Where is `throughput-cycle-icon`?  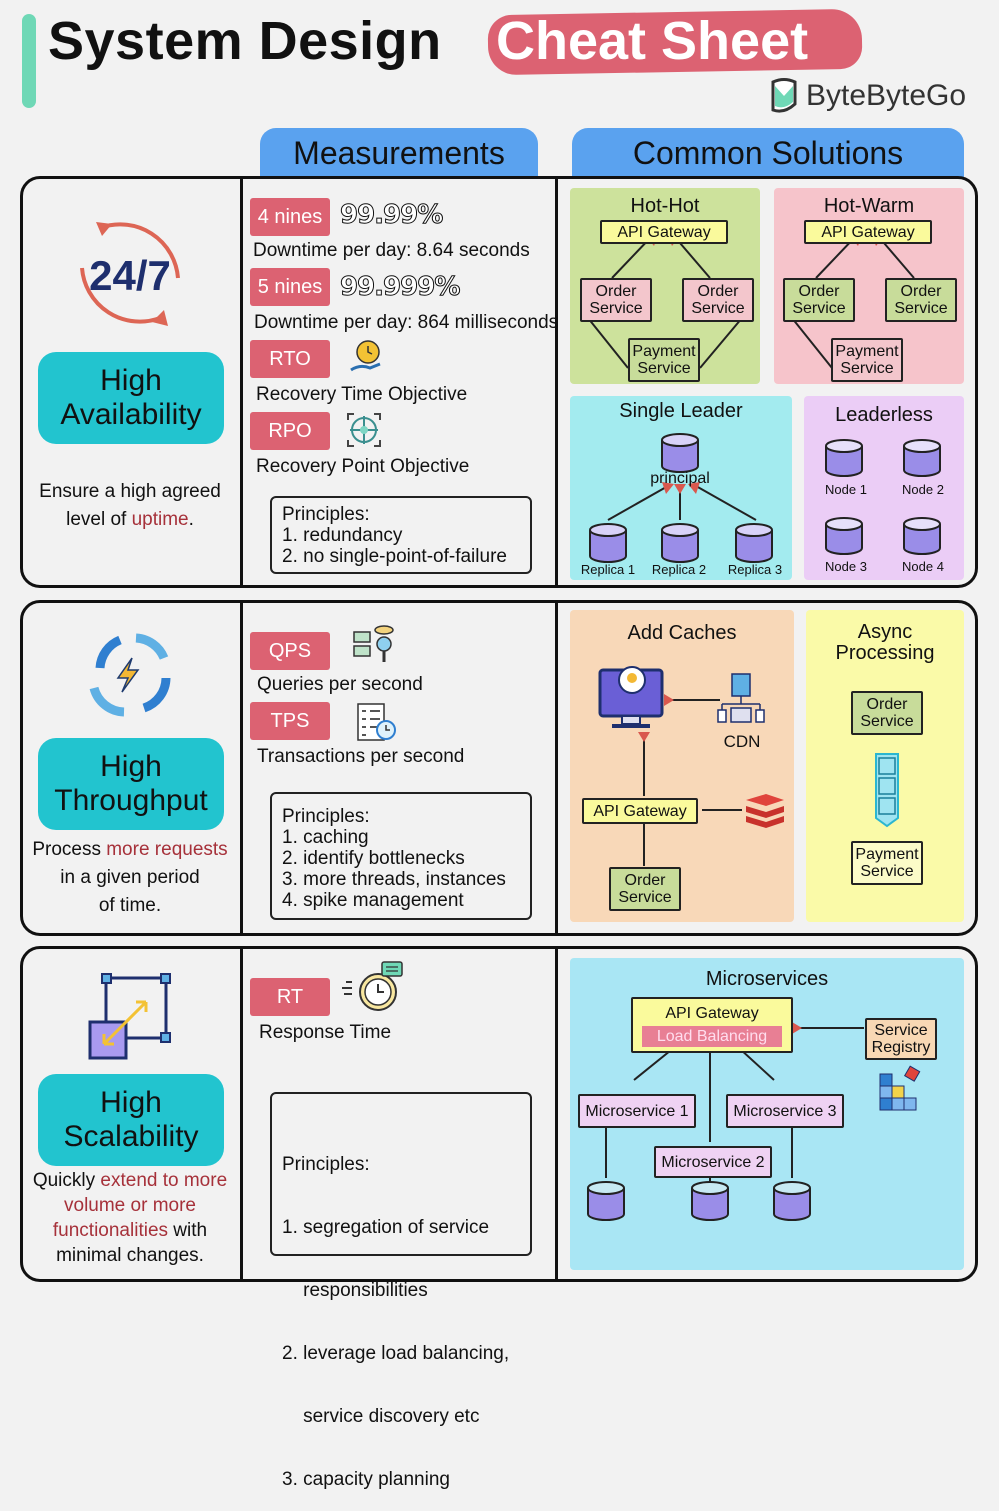
throughput-cycle-icon is located at coordinates (130, 675).